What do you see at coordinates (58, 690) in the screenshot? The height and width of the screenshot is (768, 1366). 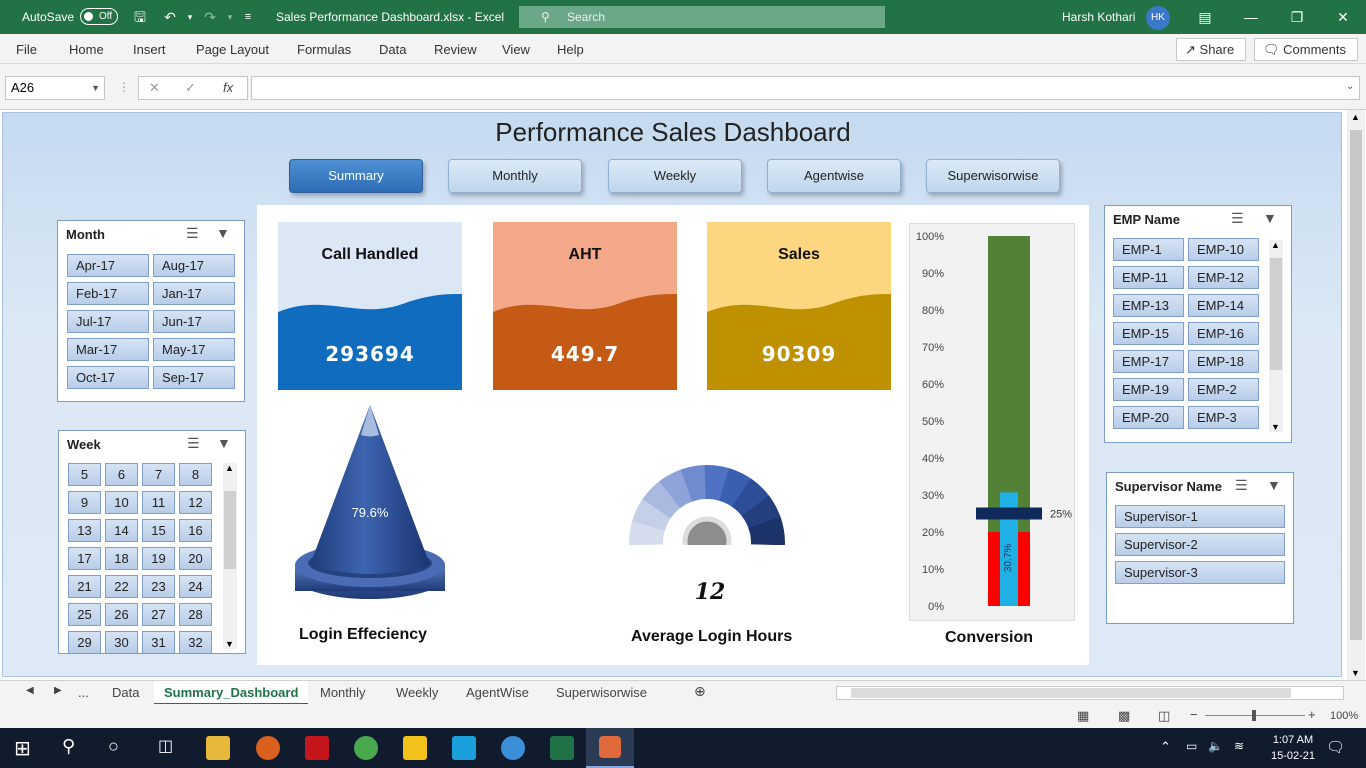 I see `scroll-right-icon: ▶` at bounding box center [58, 690].